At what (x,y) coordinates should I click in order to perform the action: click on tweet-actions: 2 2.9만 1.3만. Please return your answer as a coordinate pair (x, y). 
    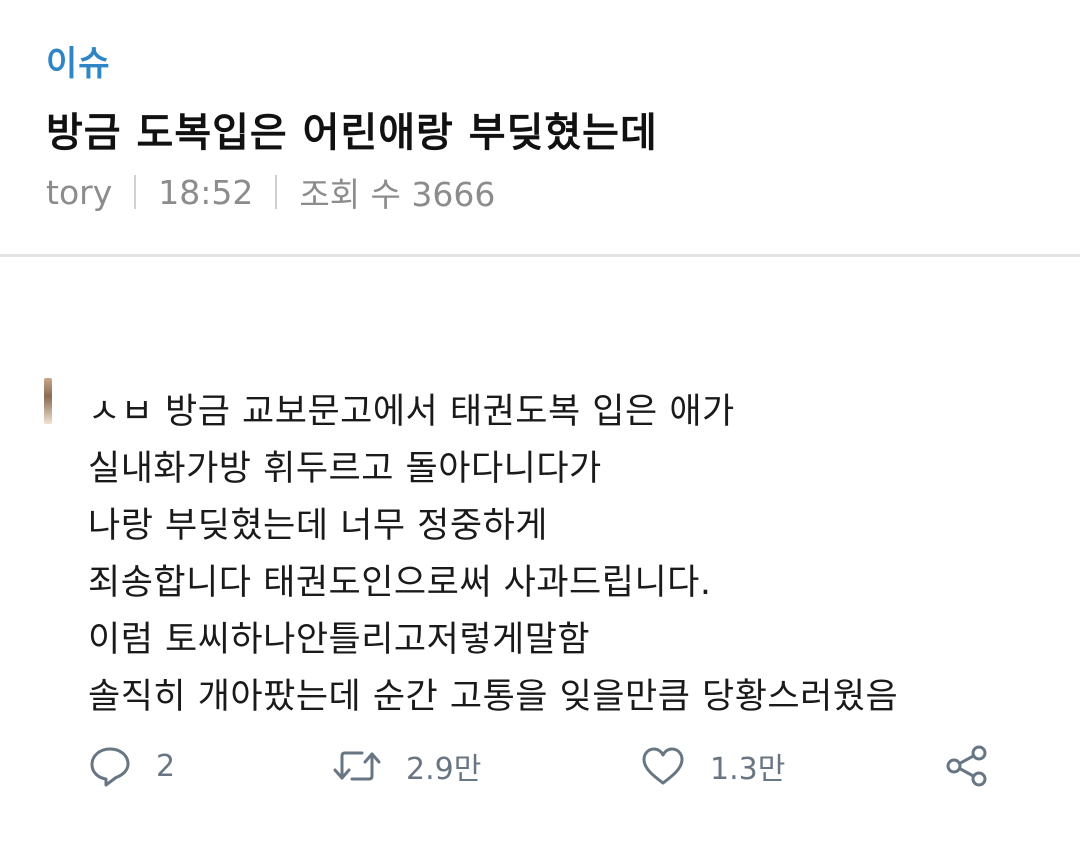
    Looking at the image, I should click on (540, 766).